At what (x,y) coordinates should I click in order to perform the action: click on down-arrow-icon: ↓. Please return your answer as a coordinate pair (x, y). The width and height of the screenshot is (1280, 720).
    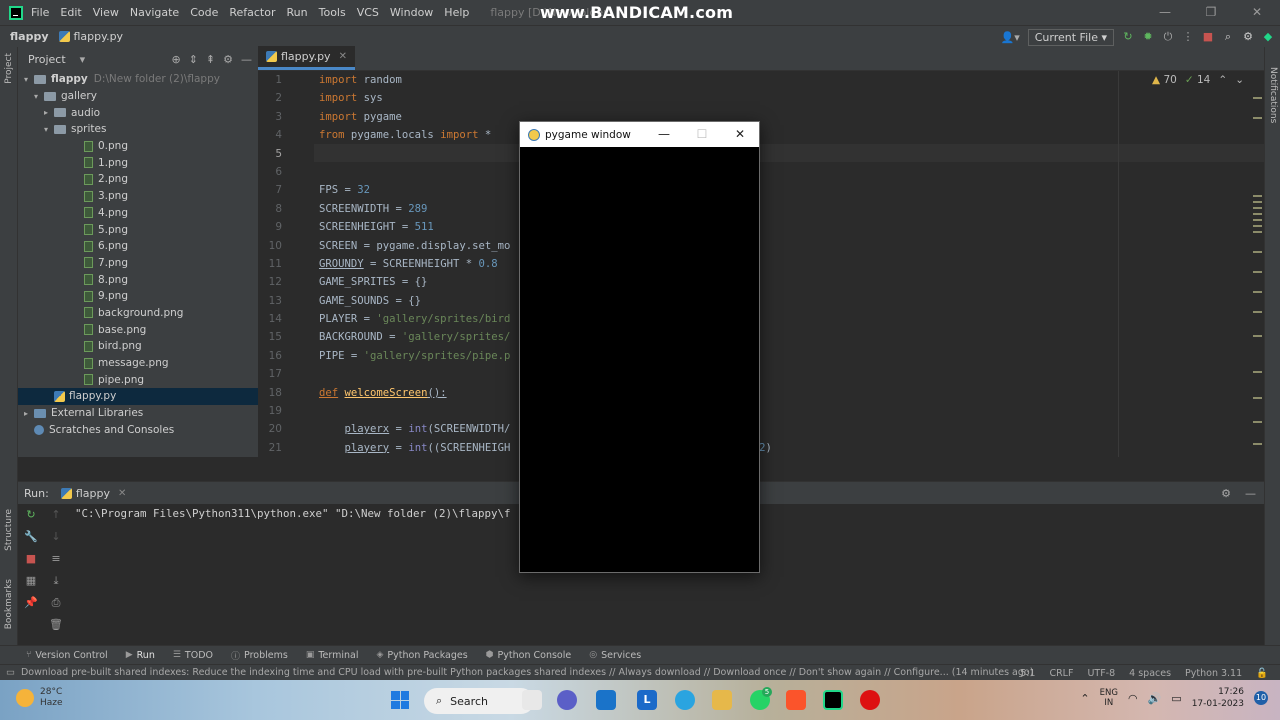
    Looking at the image, I should click on (56, 537).